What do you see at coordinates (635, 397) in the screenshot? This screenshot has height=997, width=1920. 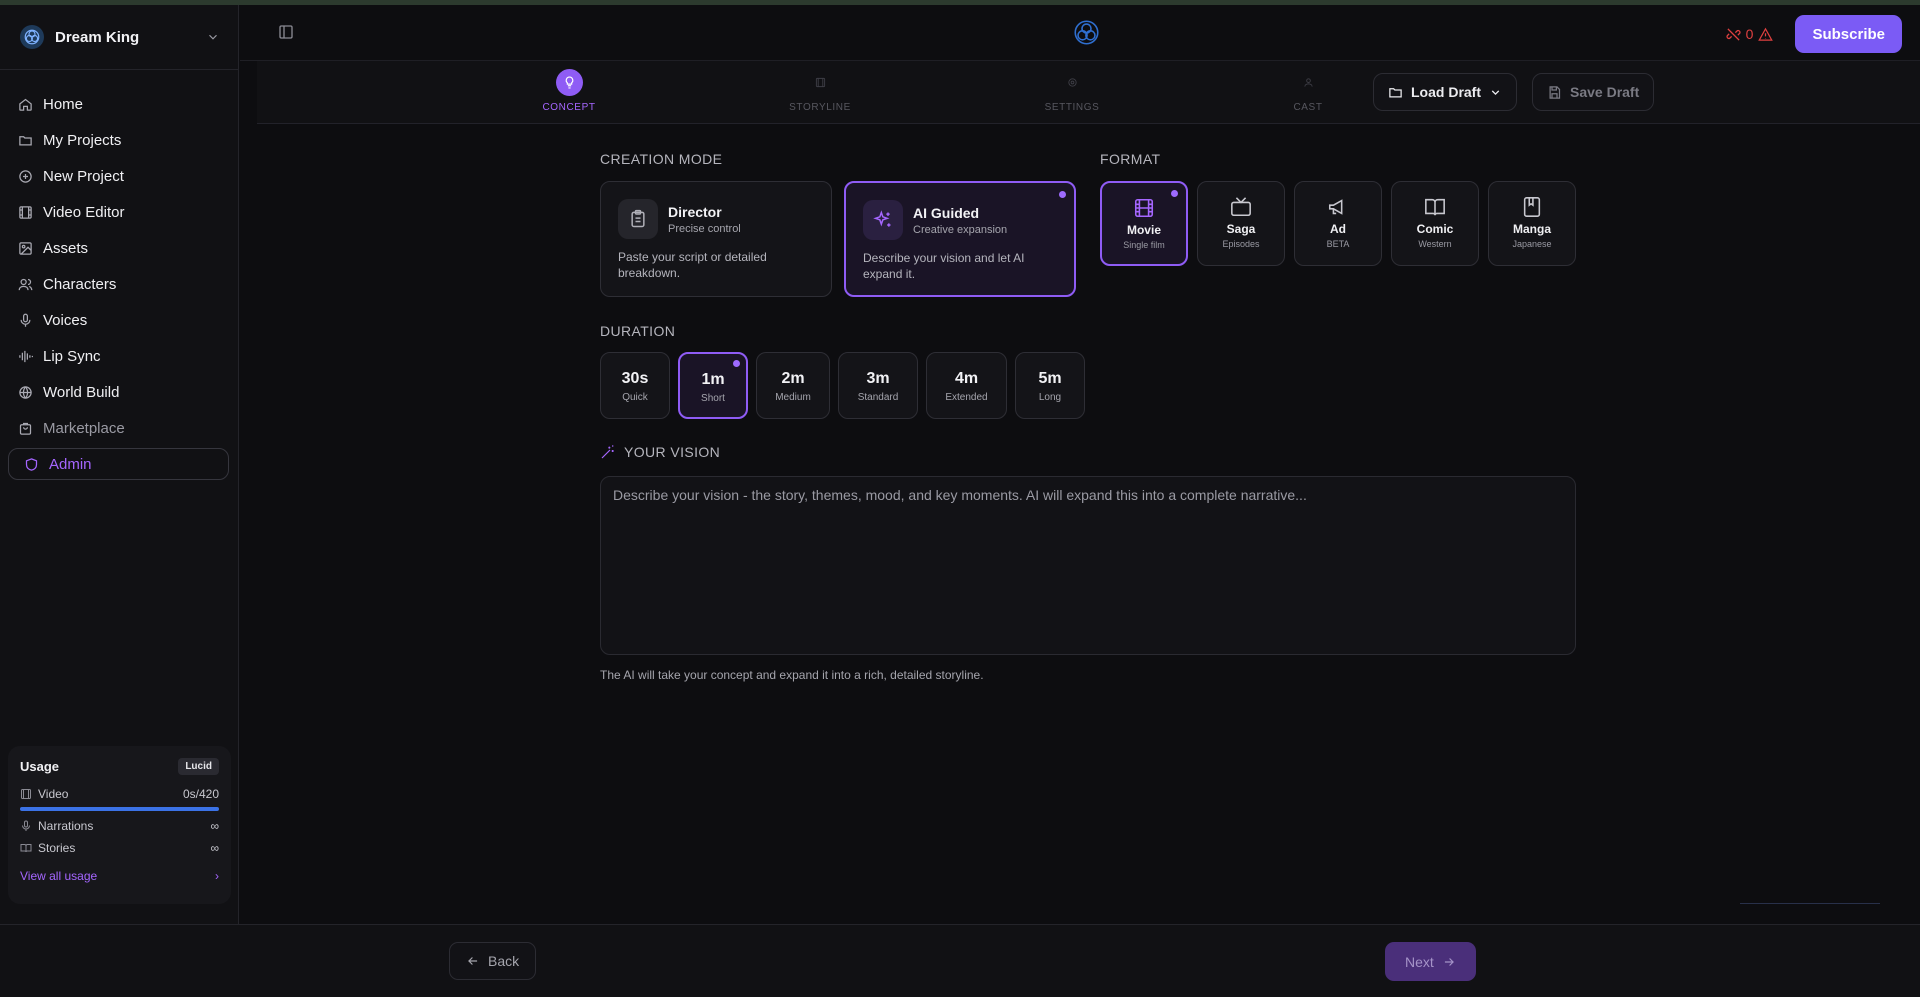 I see `duration-subtitle: Quick` at bounding box center [635, 397].